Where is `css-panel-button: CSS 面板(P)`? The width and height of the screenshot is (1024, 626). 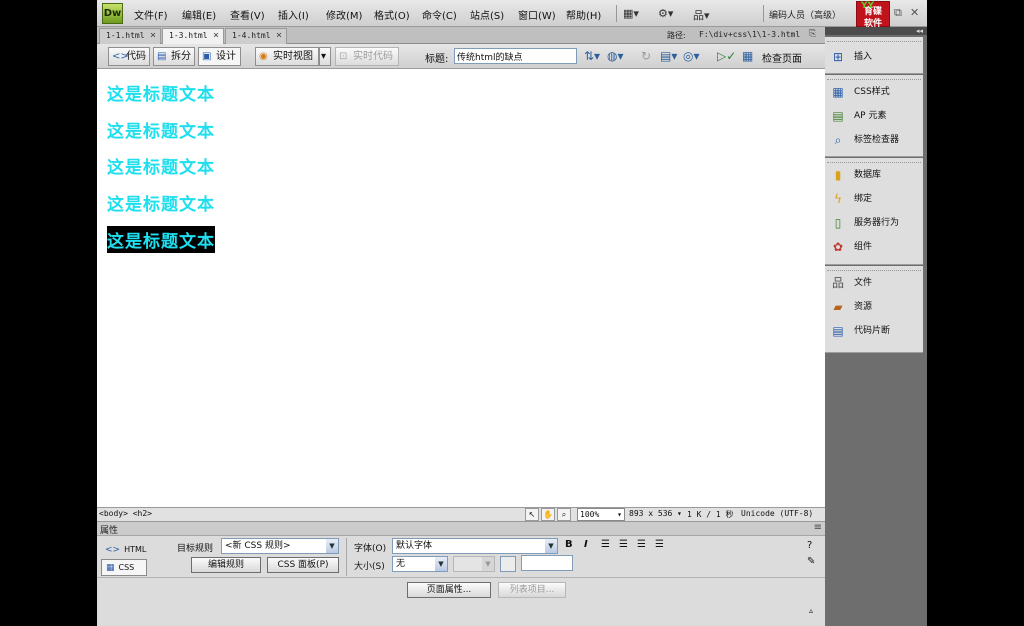 css-panel-button: CSS 面板(P) is located at coordinates (303, 565).